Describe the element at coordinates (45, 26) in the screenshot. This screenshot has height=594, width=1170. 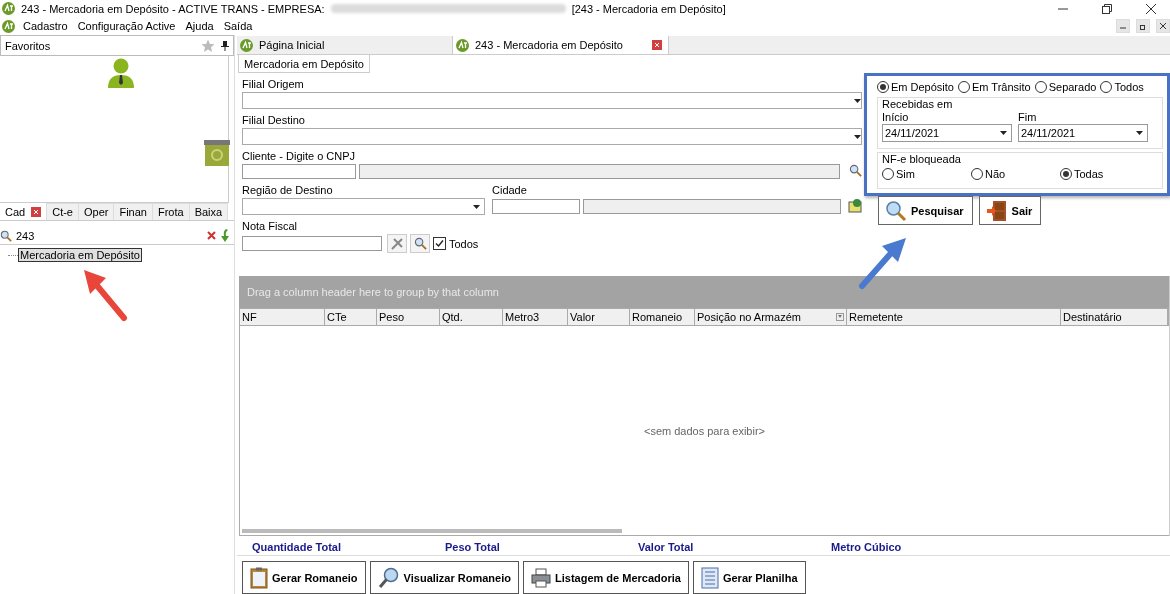
I see `menu-item: Cadastro` at that location.